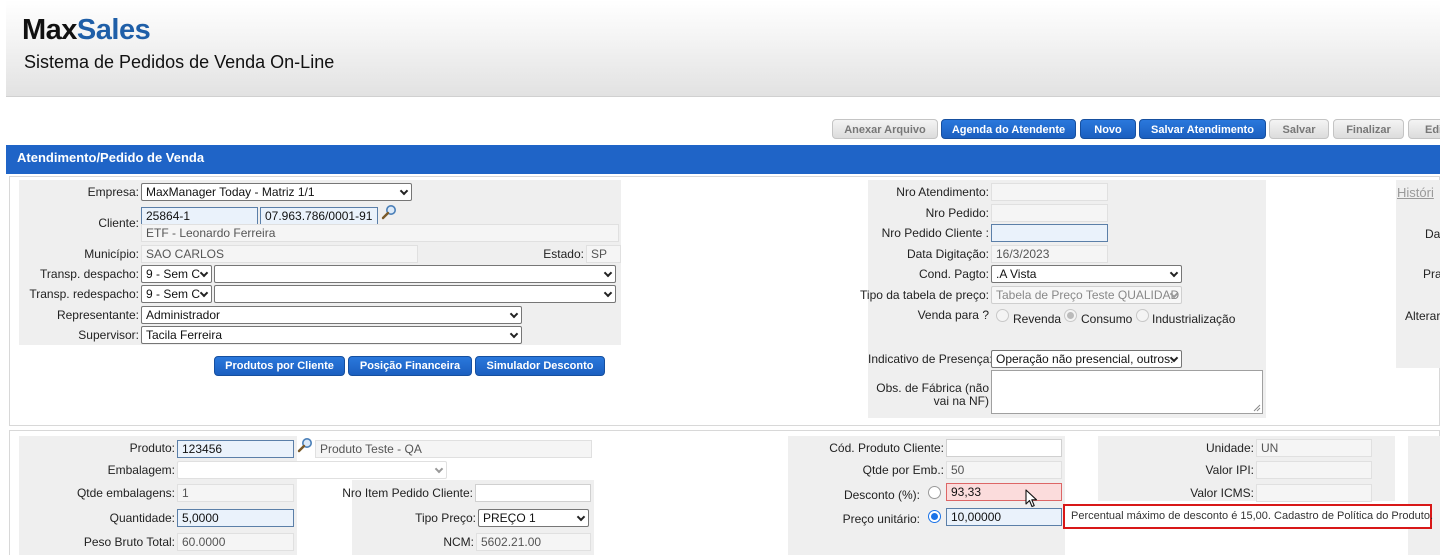 The image size is (1440, 555). Describe the element at coordinates (1049, 254) in the screenshot. I see `data-digitacao-field: 16/3/2023` at that location.